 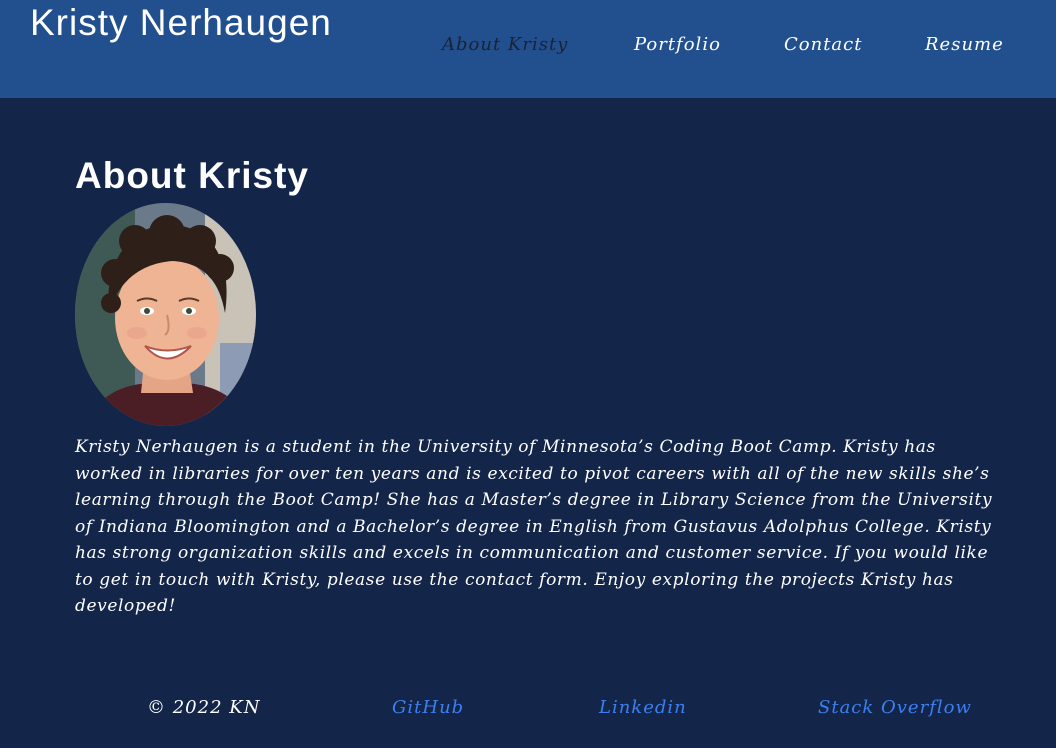 I want to click on nav-portfolio-link: Portfolio, so click(x=677, y=44).